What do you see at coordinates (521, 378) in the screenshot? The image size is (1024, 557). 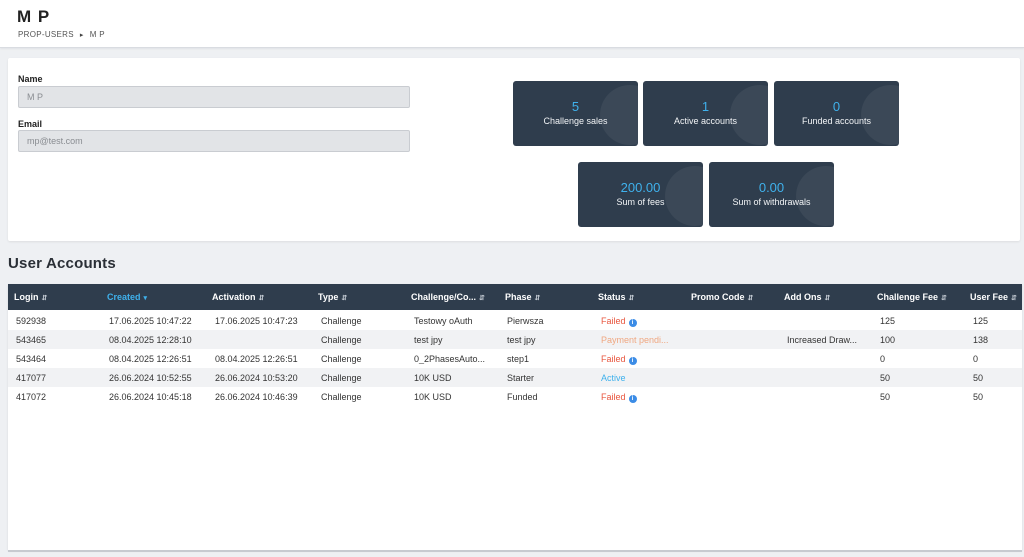 I see `cell-phase: Starter` at bounding box center [521, 378].